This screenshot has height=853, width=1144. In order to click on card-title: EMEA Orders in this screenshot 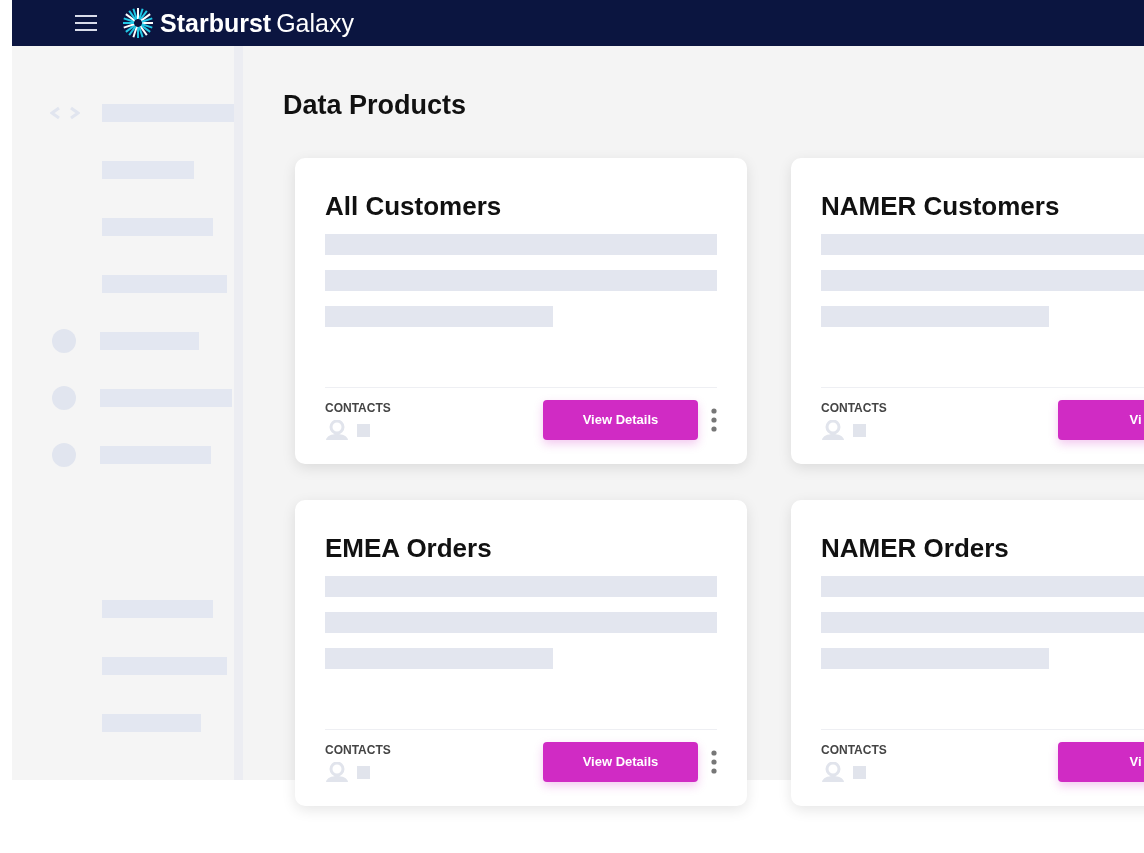, I will do `click(409, 548)`.